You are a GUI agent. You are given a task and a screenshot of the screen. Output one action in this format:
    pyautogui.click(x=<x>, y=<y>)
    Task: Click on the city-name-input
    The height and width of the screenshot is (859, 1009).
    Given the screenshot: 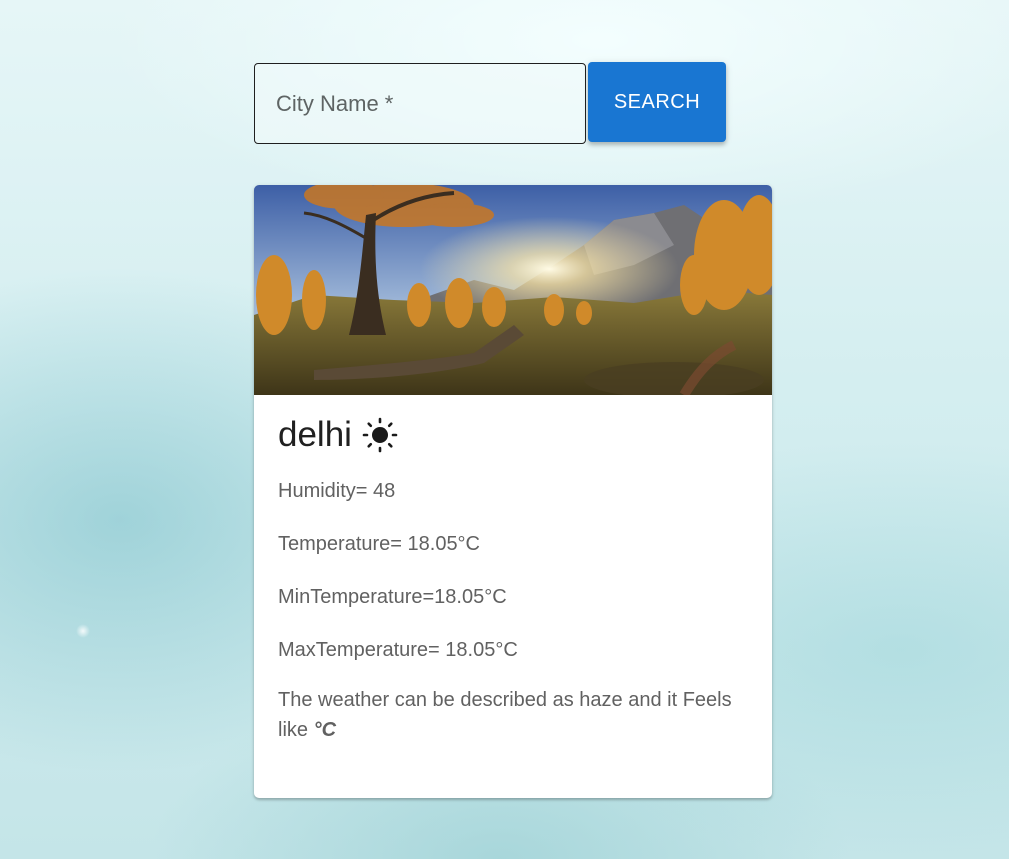 What is the action you would take?
    pyautogui.click(x=420, y=103)
    